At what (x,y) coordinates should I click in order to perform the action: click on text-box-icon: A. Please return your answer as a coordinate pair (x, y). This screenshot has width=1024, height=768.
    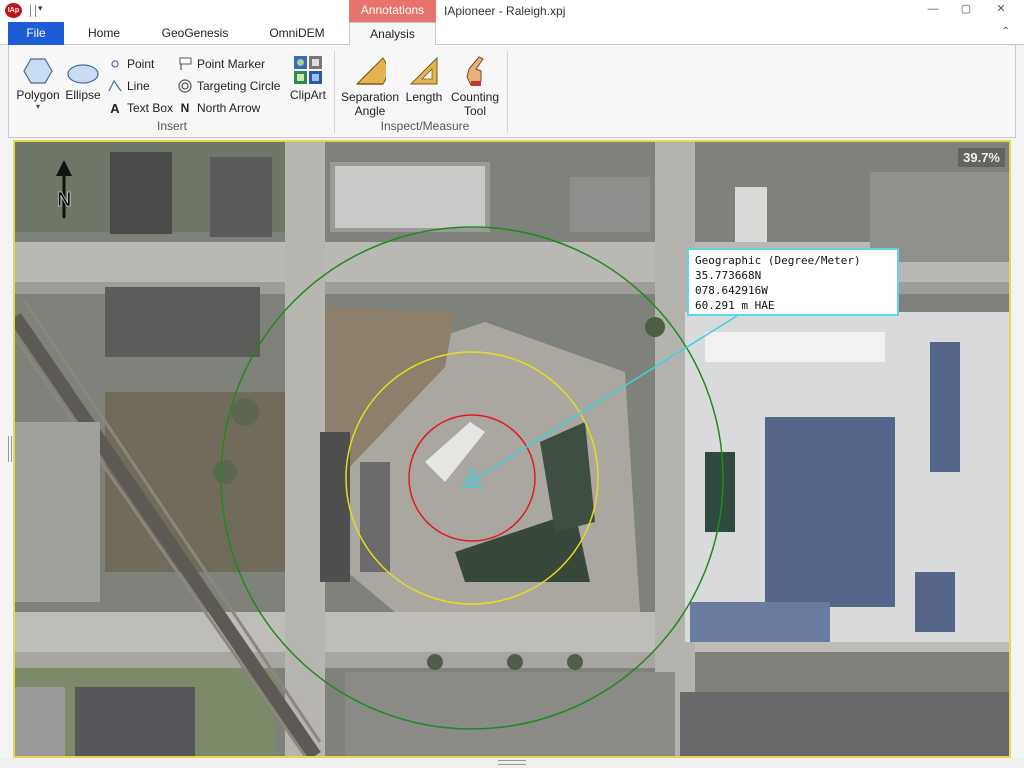
    Looking at the image, I should click on (115, 108).